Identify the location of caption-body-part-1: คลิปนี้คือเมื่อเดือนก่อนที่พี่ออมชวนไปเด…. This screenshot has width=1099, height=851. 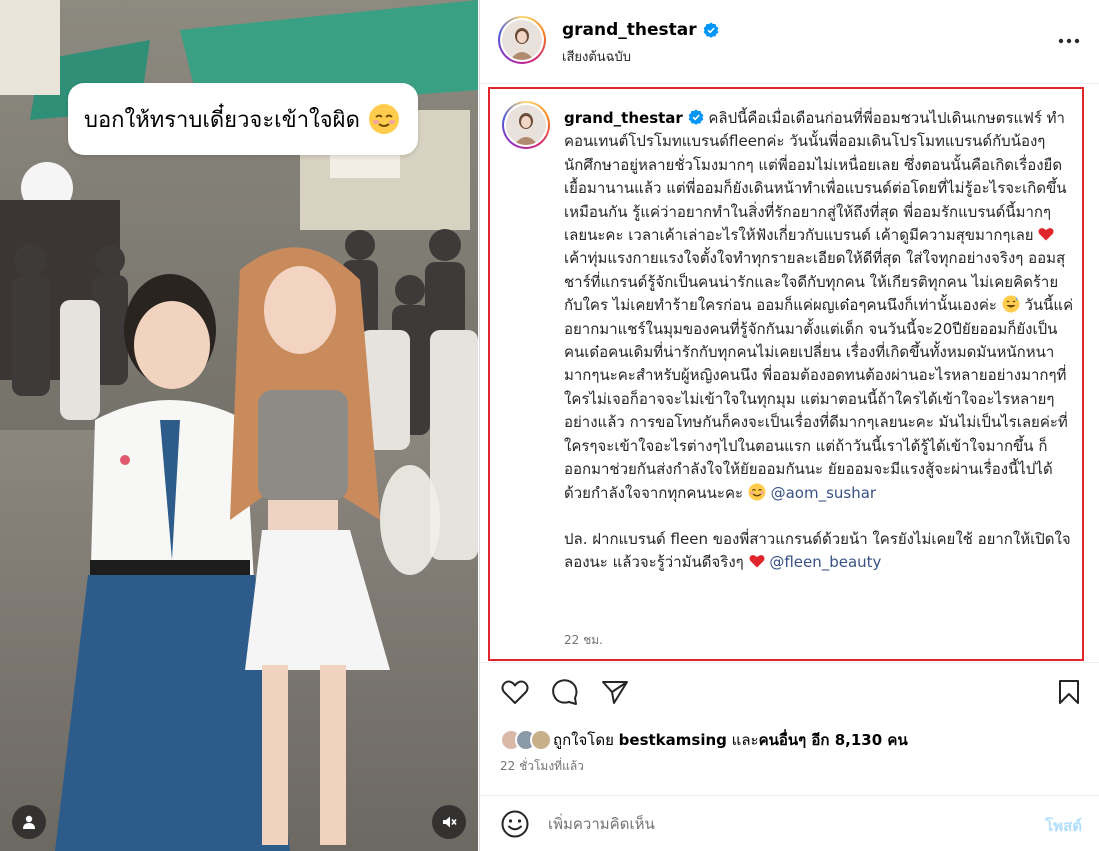
(815, 177).